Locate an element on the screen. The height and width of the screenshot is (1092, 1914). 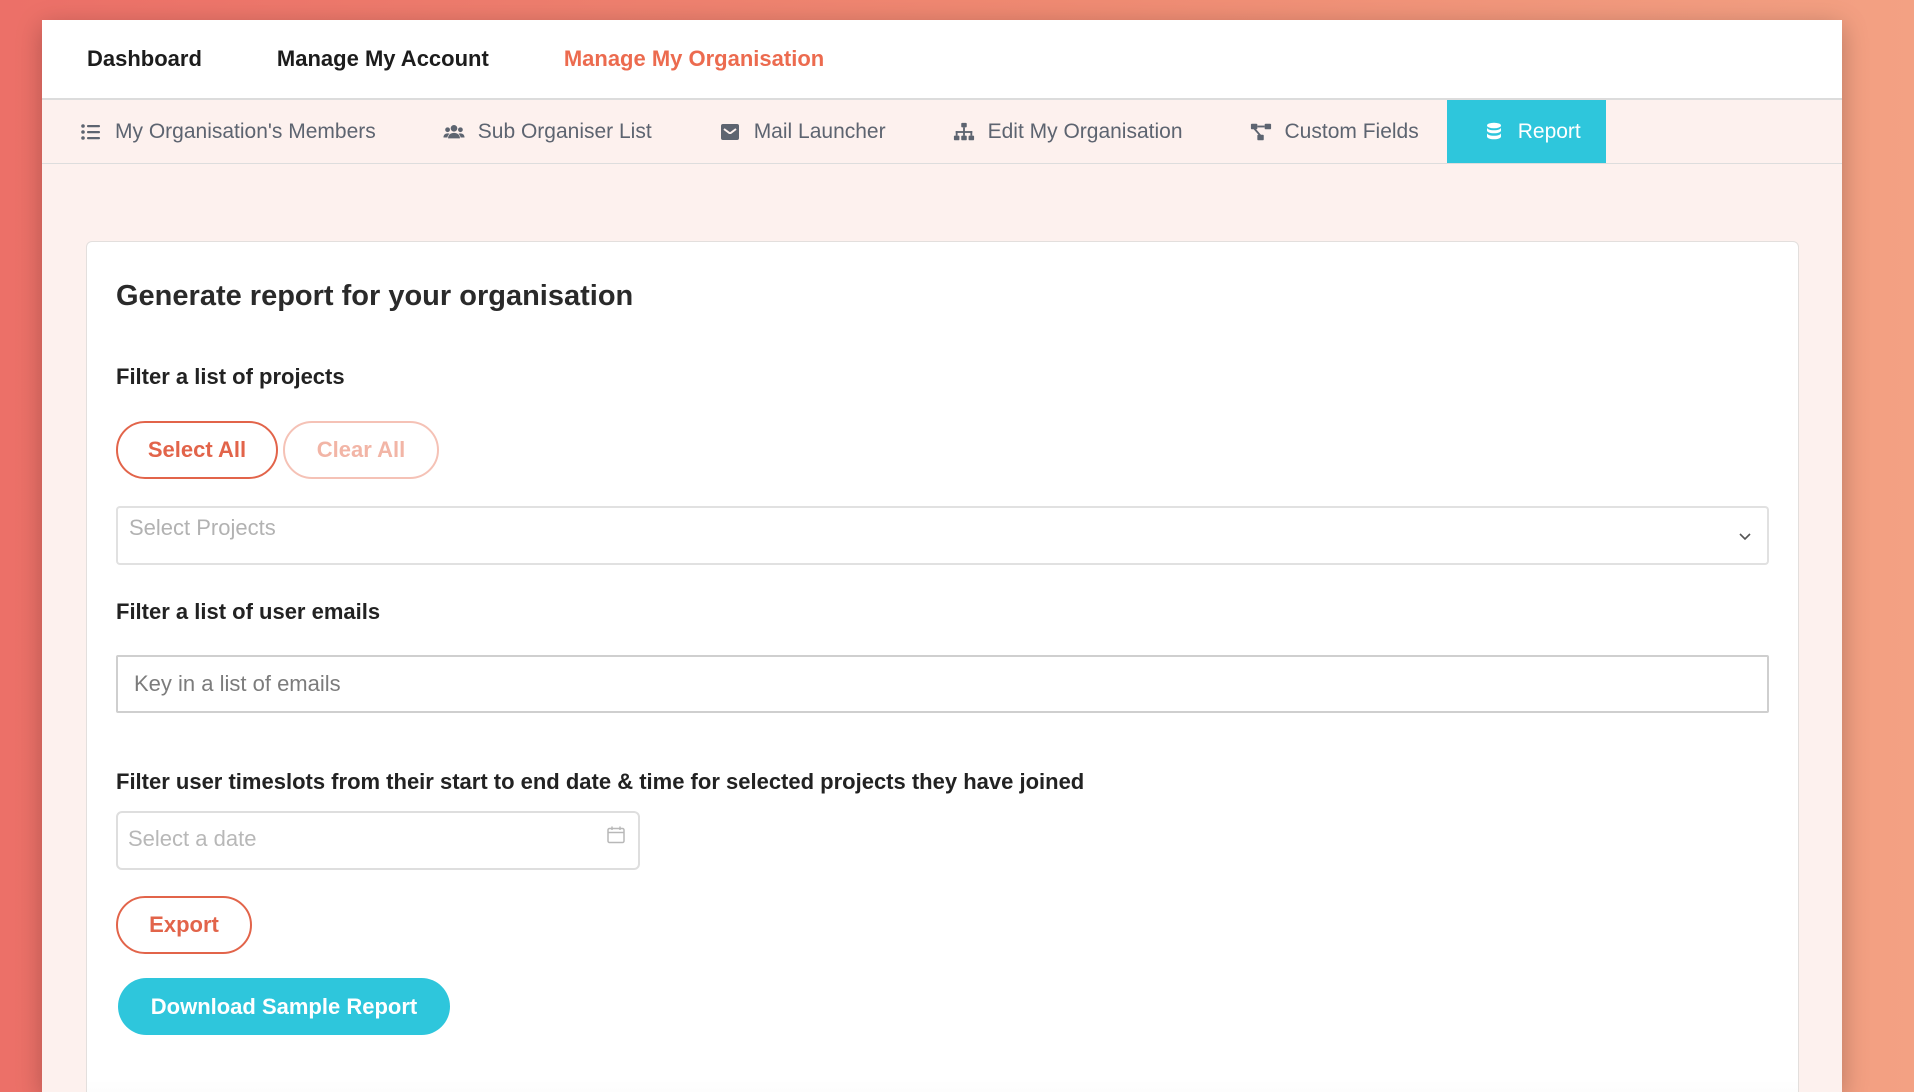
sitemap-icon is located at coordinates (964, 132).